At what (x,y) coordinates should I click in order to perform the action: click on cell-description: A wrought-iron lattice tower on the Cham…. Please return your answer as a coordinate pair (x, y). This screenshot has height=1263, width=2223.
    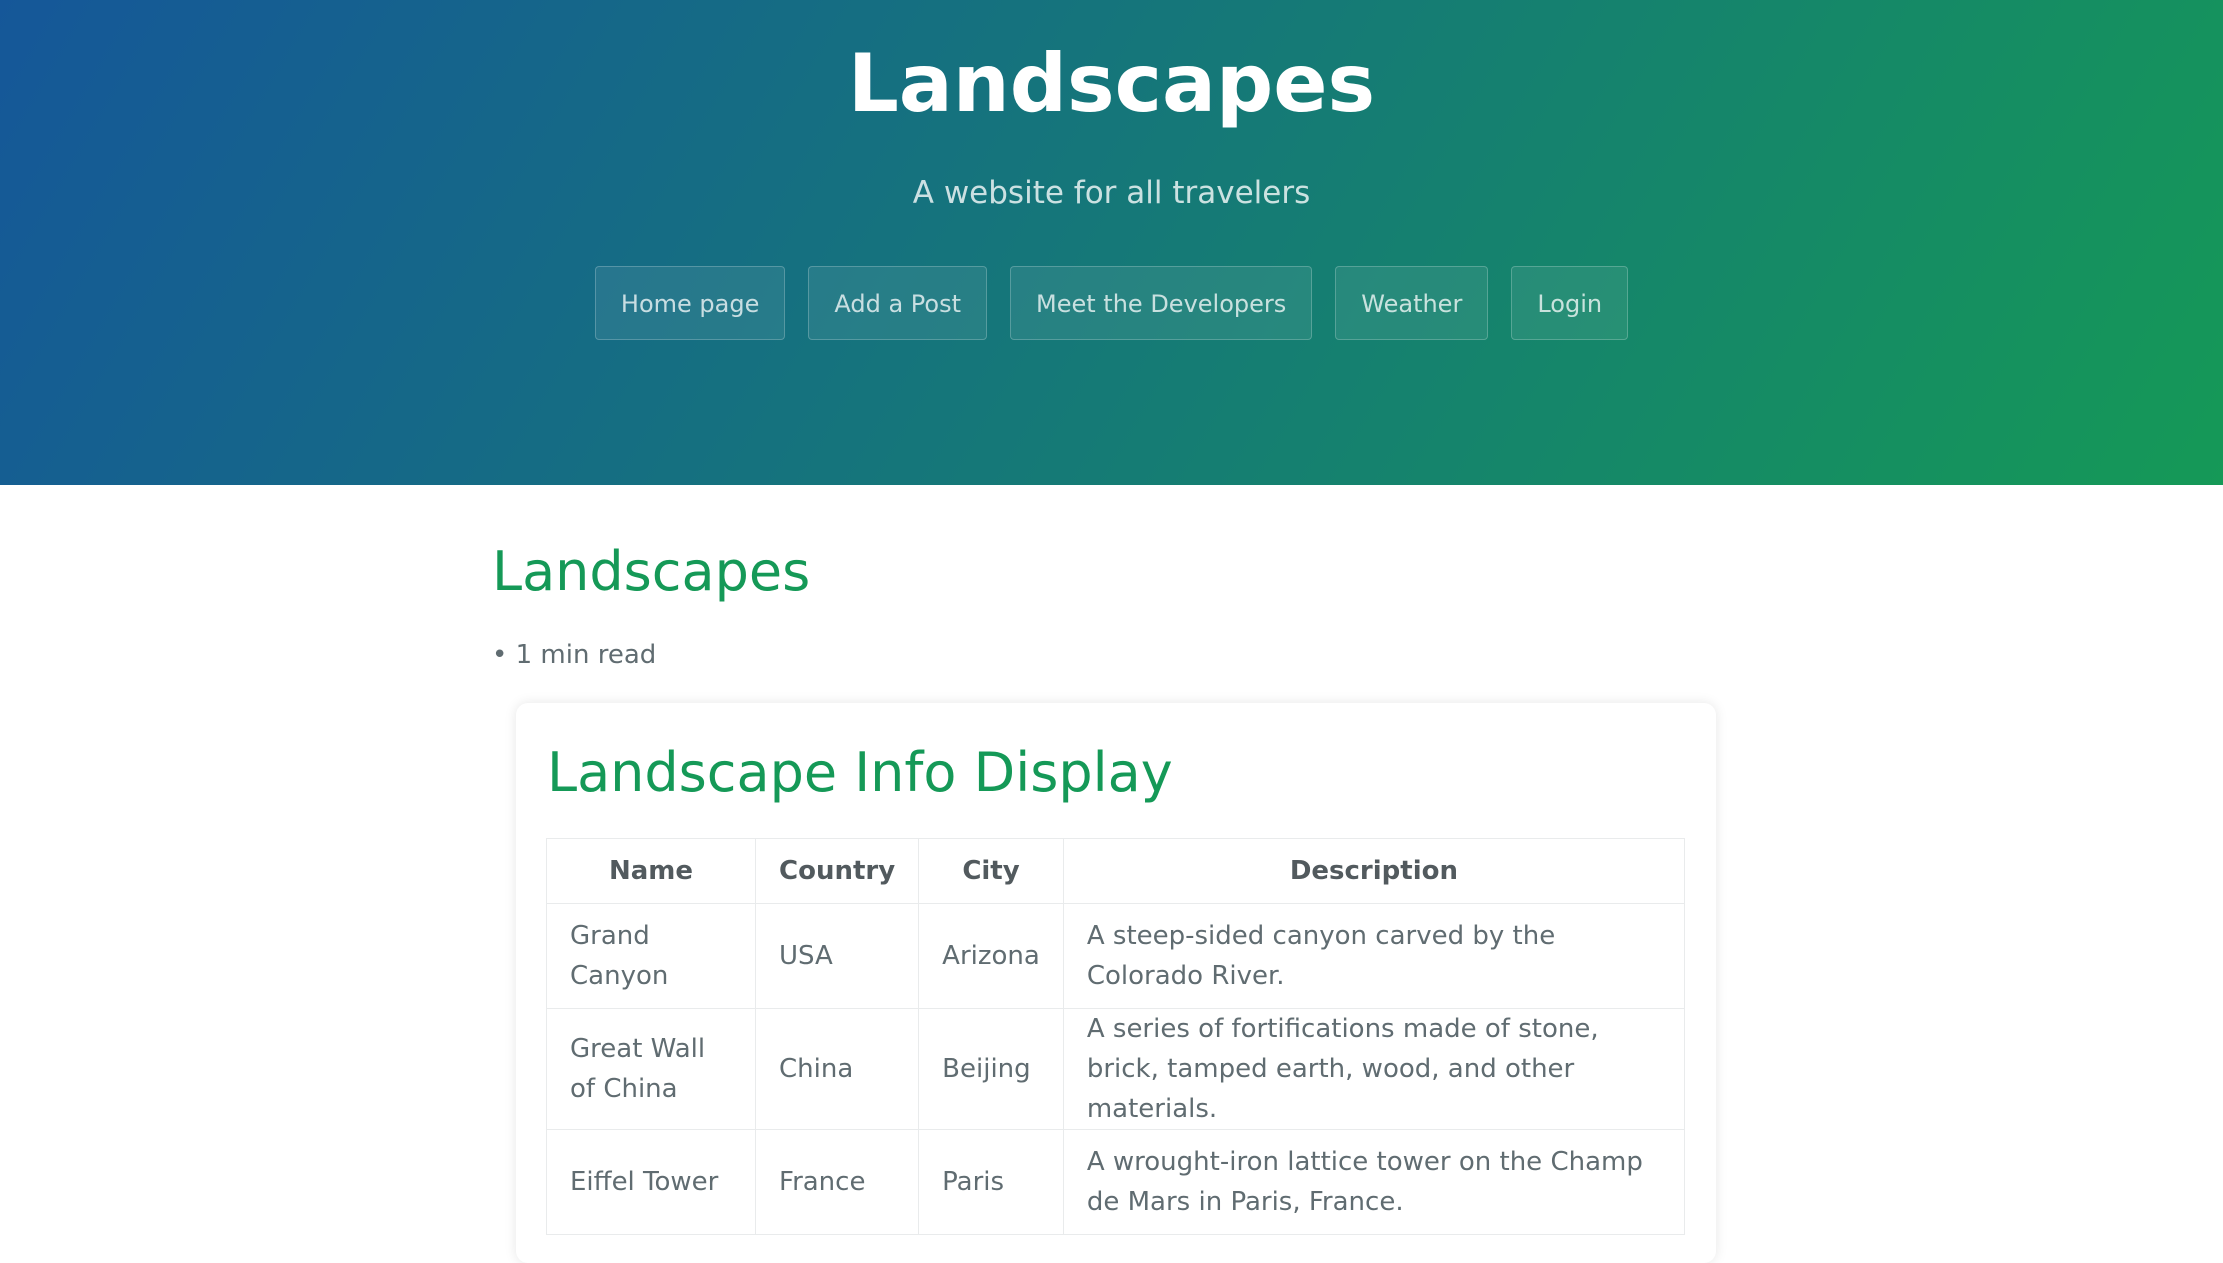
    Looking at the image, I should click on (1374, 1182).